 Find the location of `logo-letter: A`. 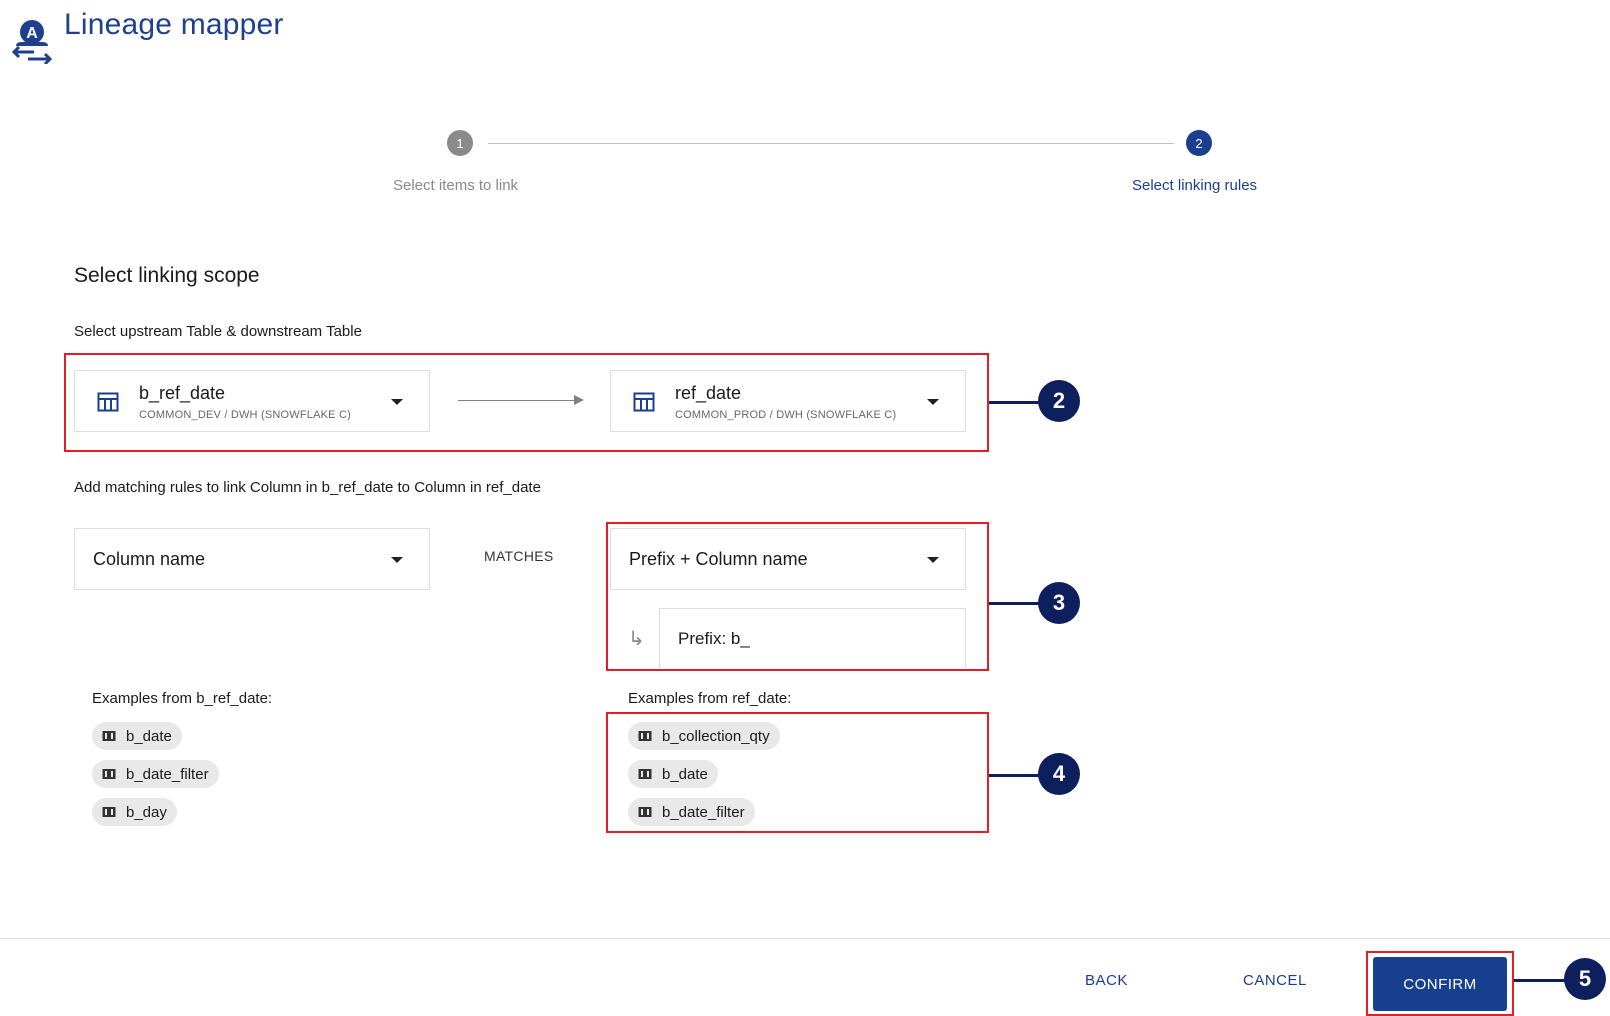

logo-letter: A is located at coordinates (32, 33).